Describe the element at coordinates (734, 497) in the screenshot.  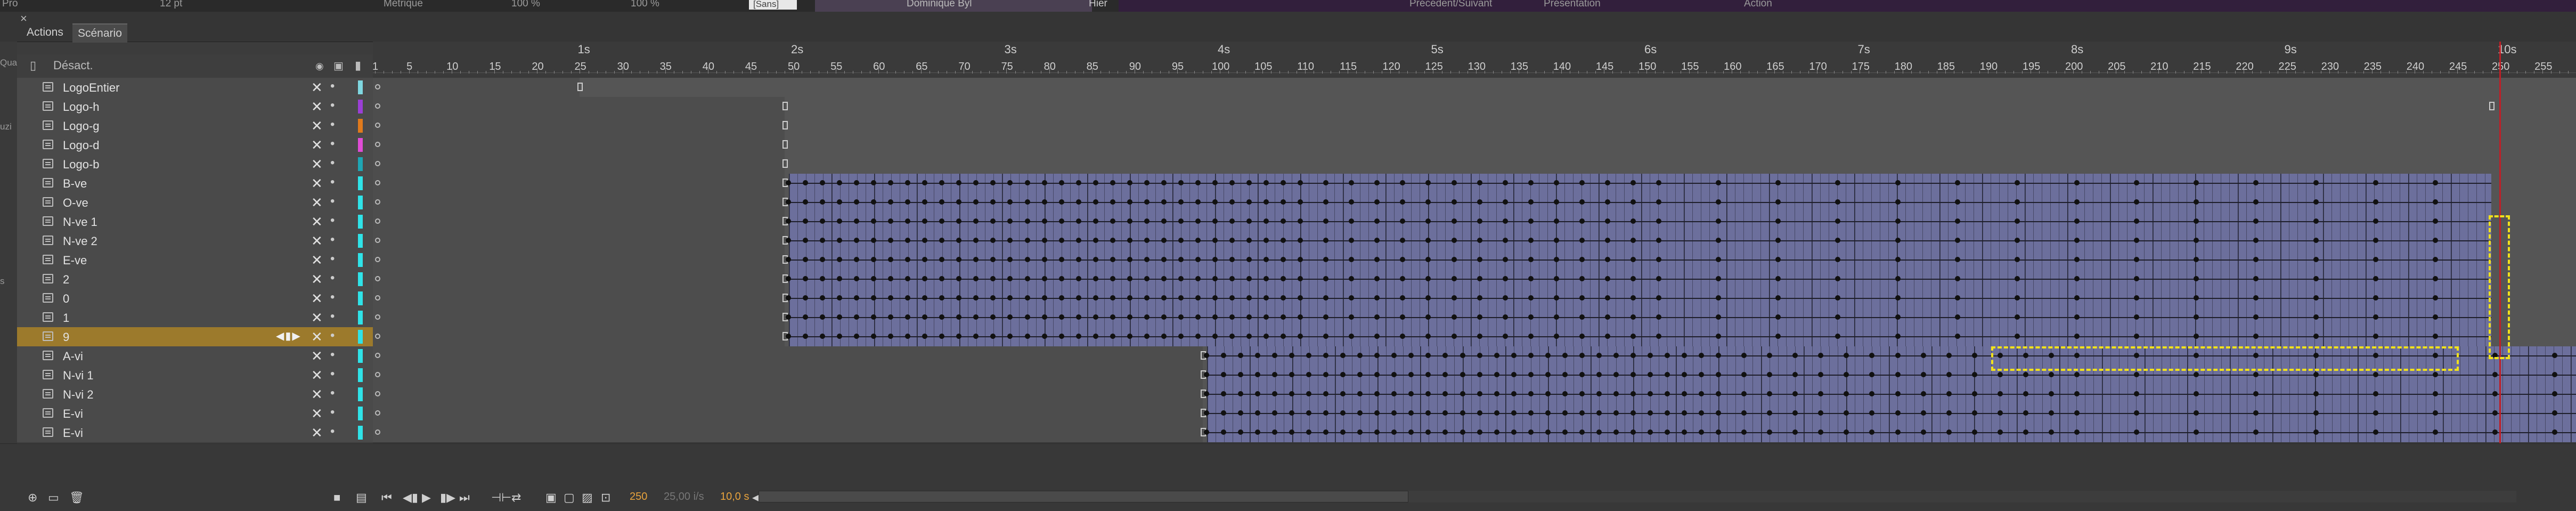
I see `elapsed-time-value: 10,0 s` at that location.